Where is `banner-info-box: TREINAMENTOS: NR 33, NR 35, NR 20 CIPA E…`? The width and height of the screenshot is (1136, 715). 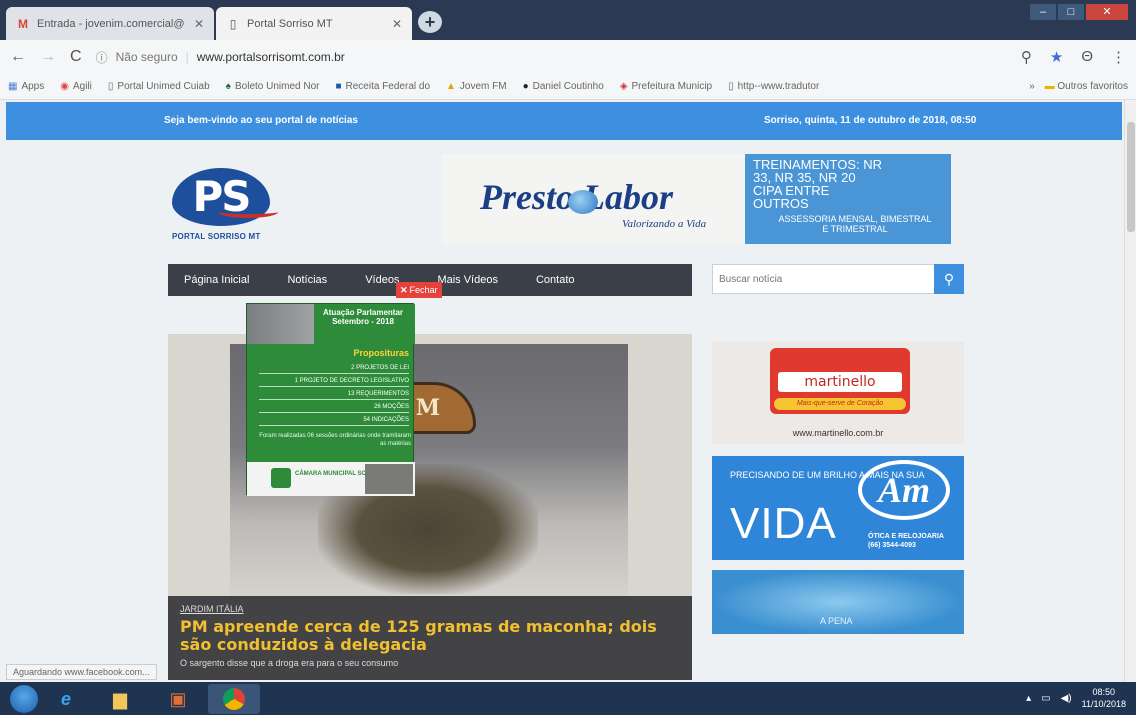
banner-info-box: TREINAMENTOS: NR 33, NR 35, NR 20 CIPA E… is located at coordinates (848, 199).